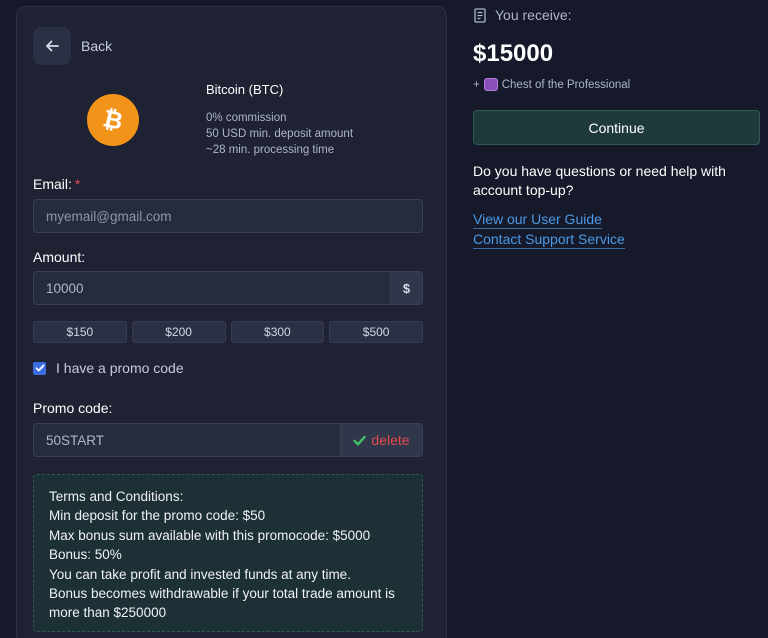  I want to click on promo-code-label: Promo code:, so click(73, 408).